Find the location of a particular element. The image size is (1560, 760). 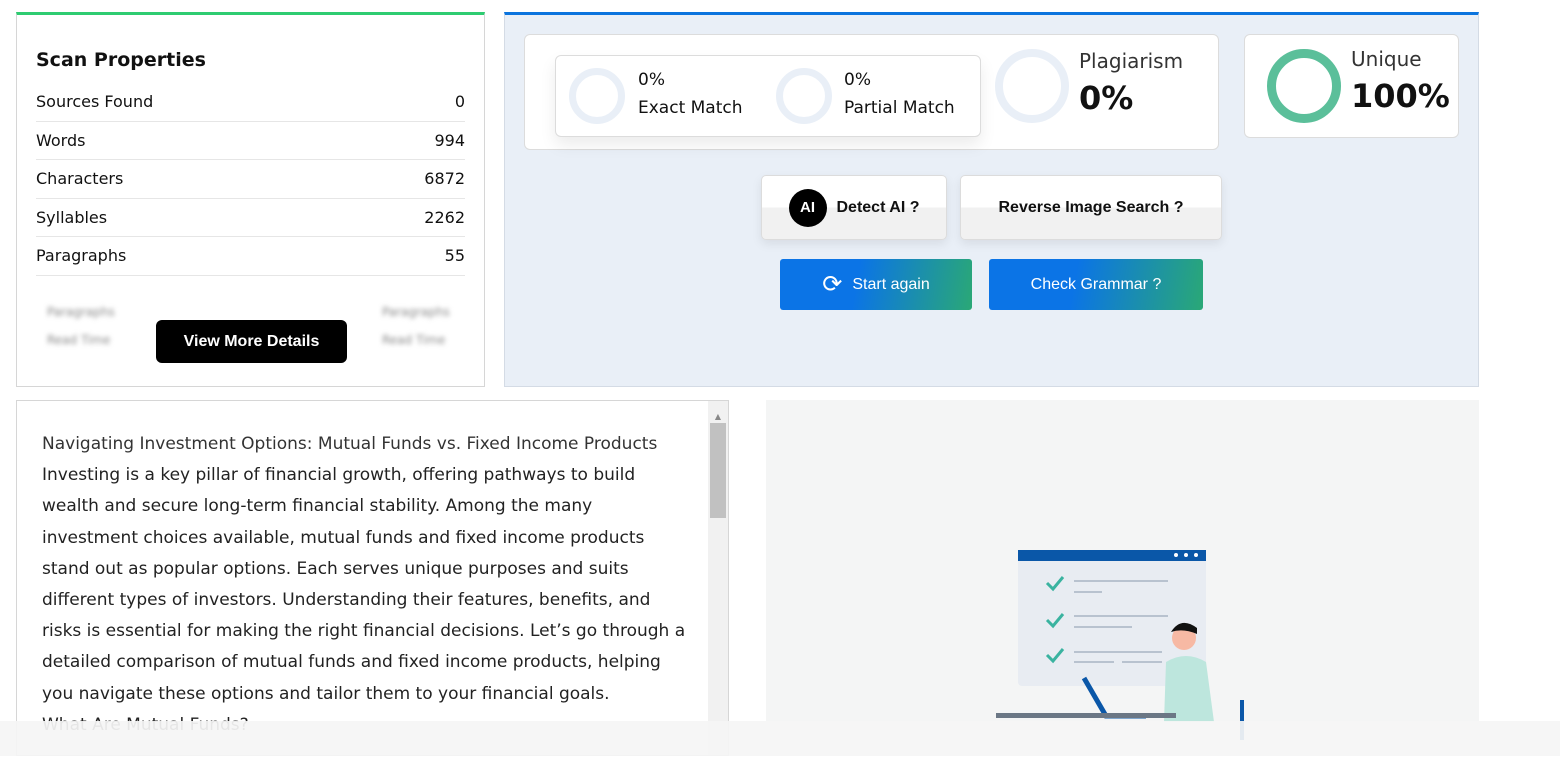

detect-ai-button: AI Detect AI ? is located at coordinates (854, 207).